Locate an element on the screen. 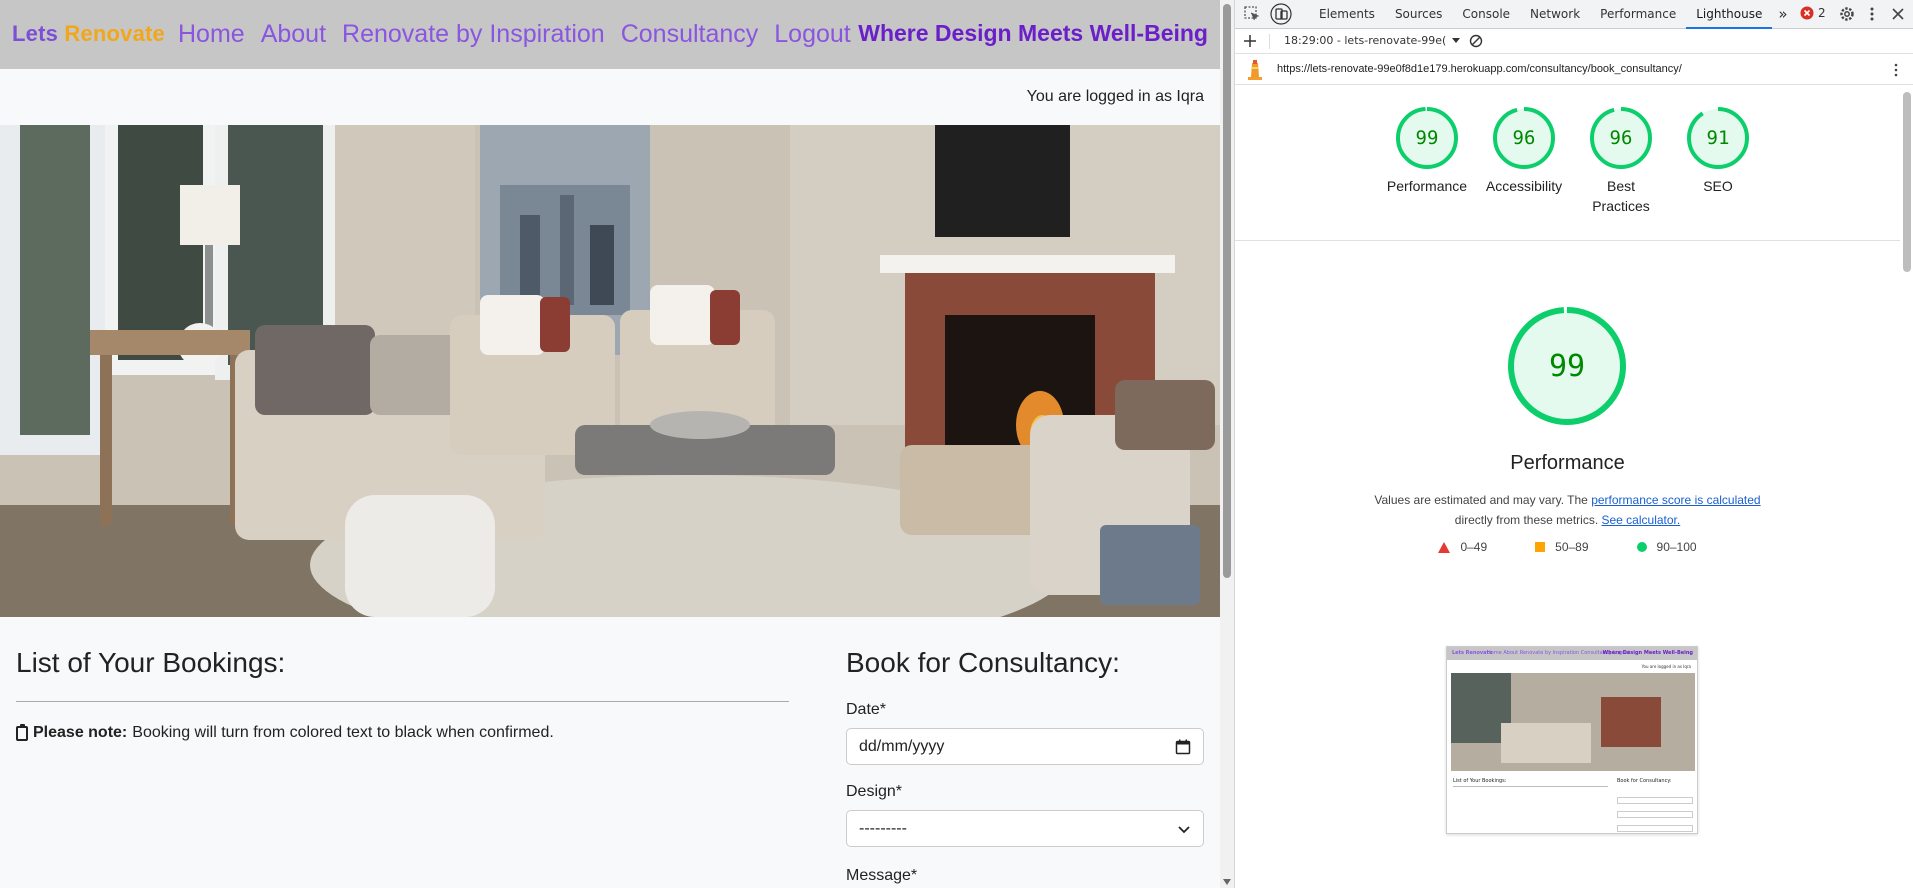 Image resolution: width=1913 pixels, height=888 pixels. gauge-score-seo: 91 is located at coordinates (1718, 138).